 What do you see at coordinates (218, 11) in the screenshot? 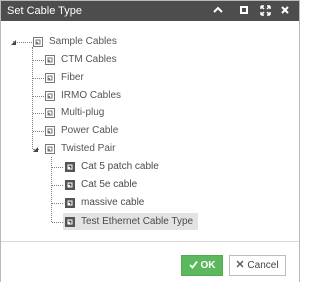
I see `chevron-up-icon` at bounding box center [218, 11].